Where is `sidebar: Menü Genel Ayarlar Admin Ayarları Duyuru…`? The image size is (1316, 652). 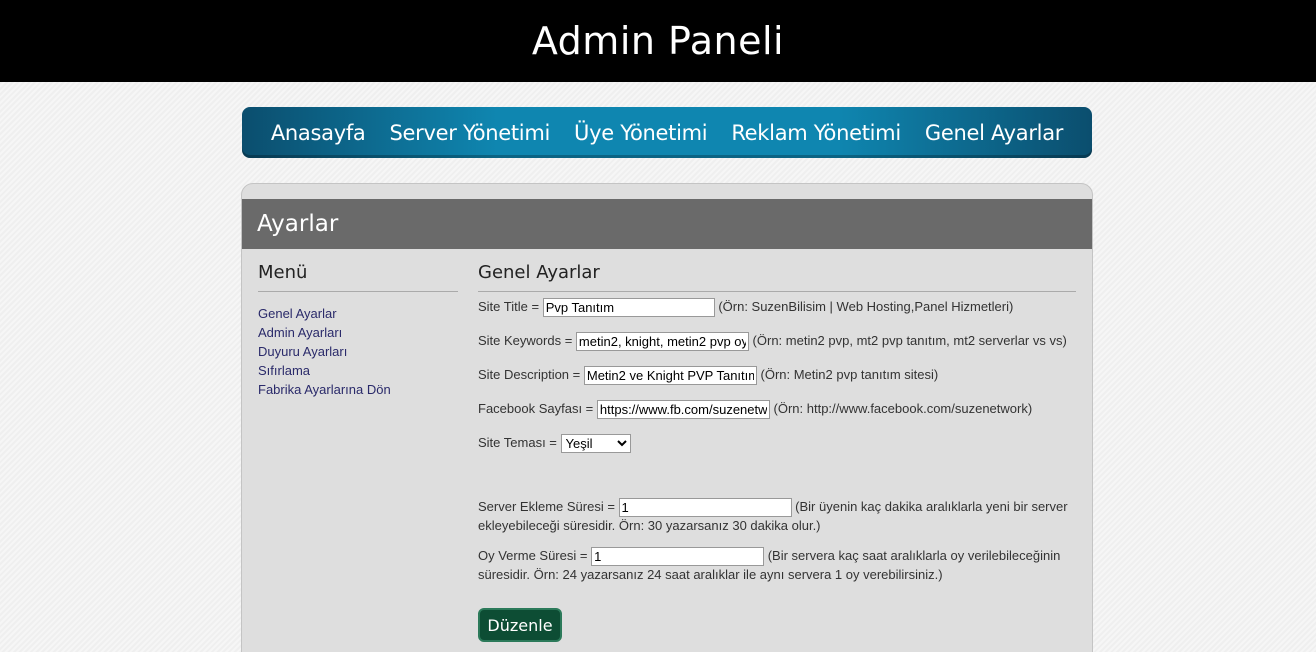 sidebar: Menü Genel Ayarlar Admin Ayarları Duyuru… is located at coordinates (358, 330).